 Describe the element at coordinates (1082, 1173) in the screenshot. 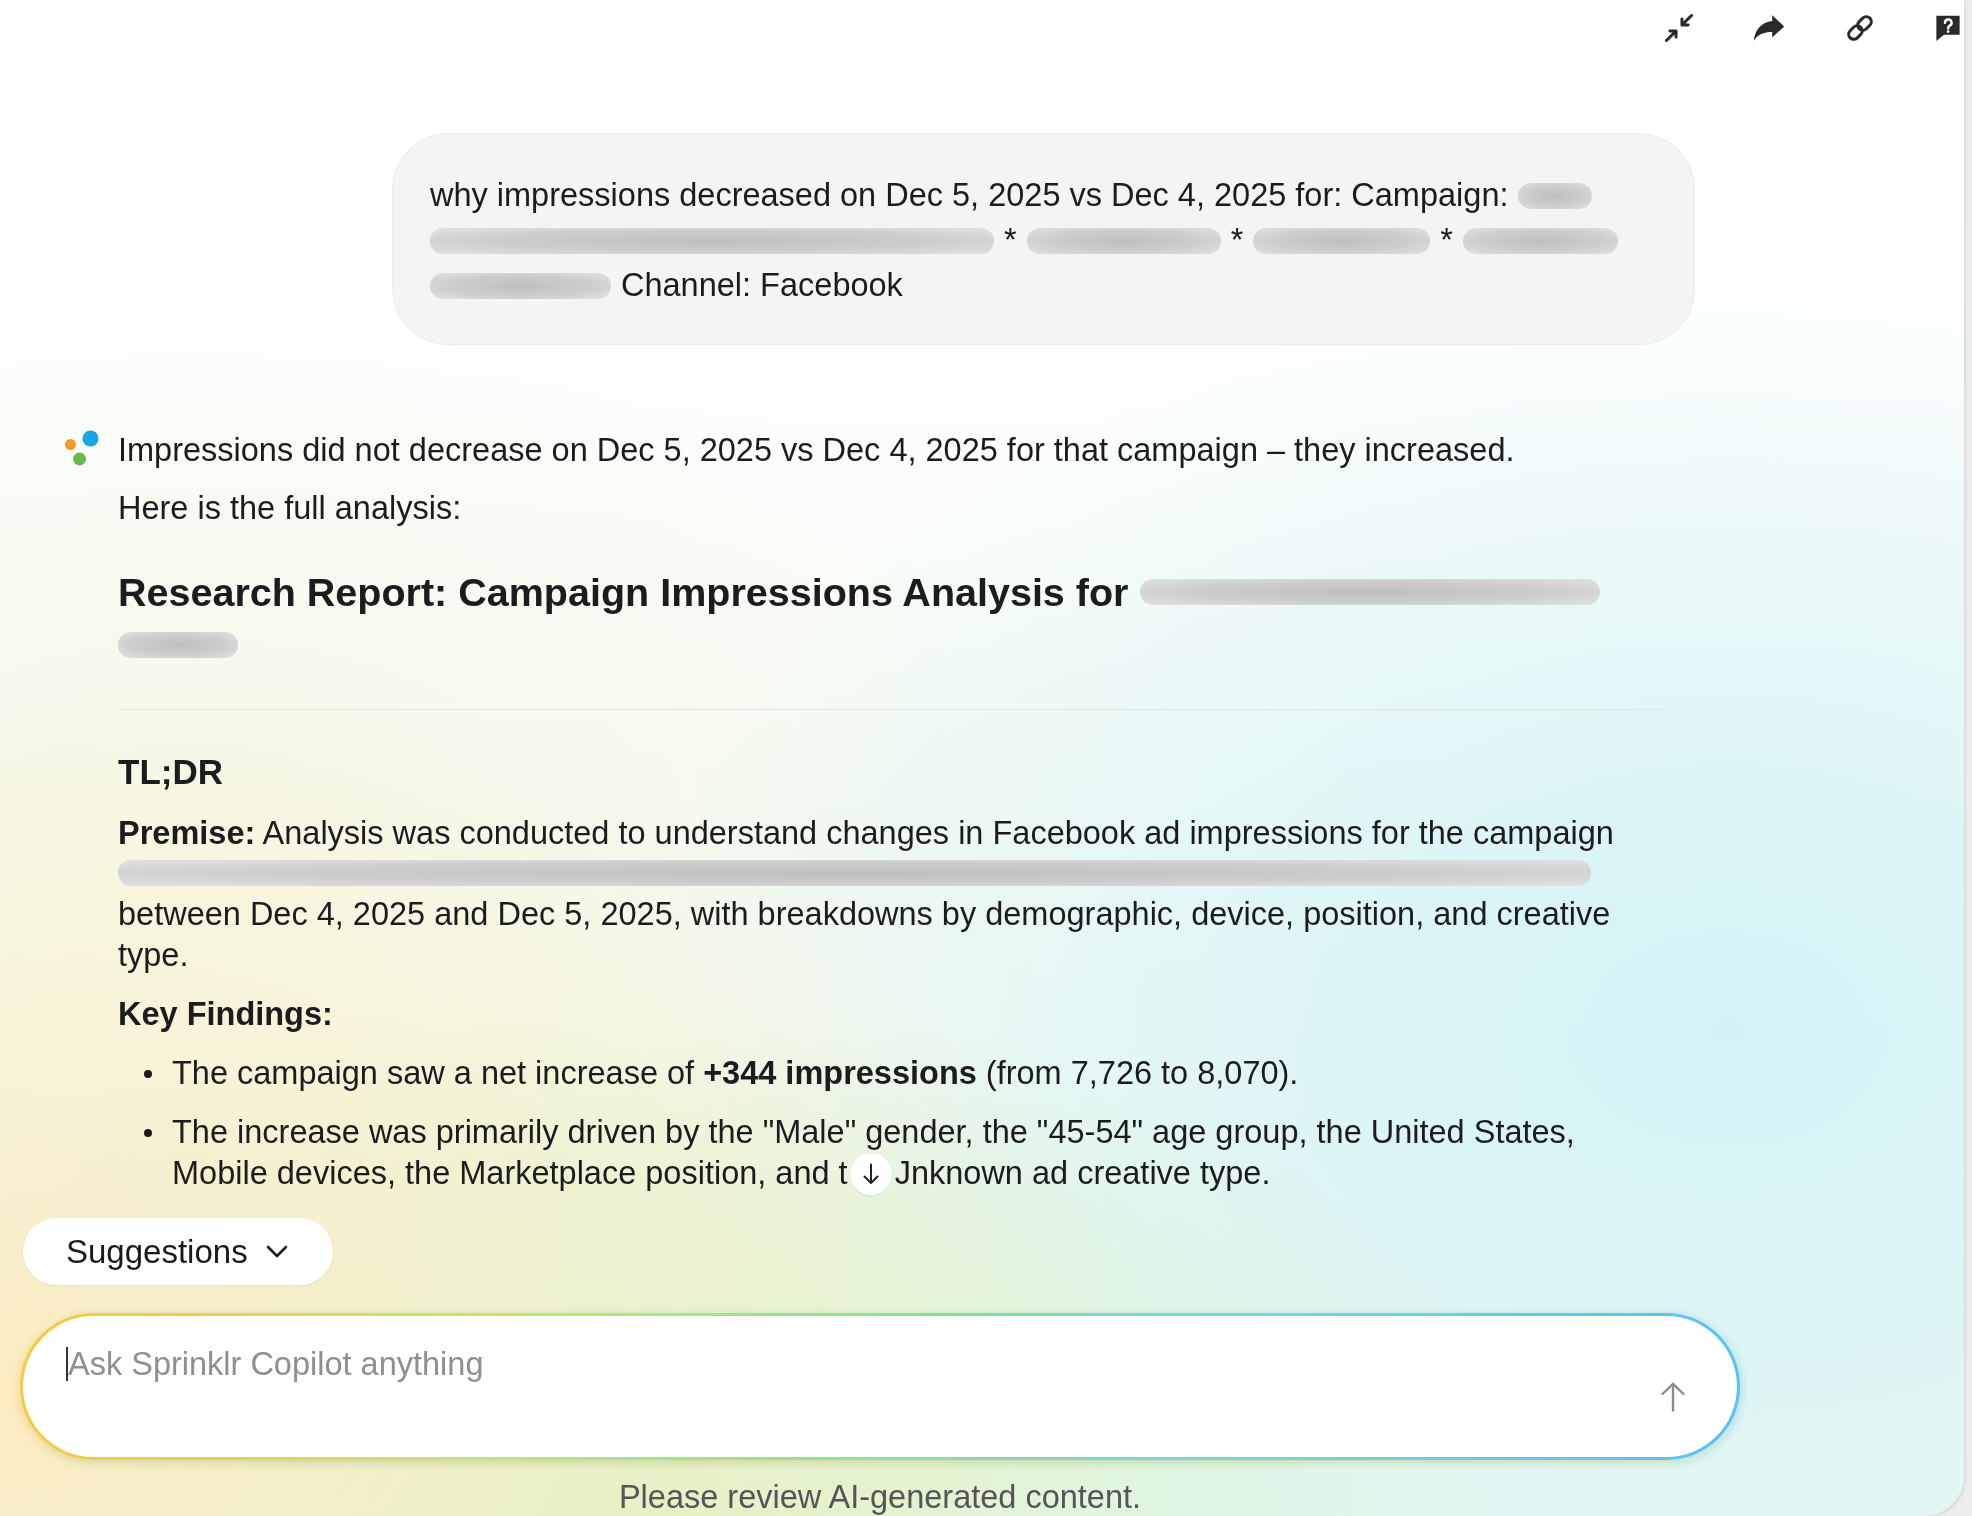

I see `list-item-text: Jnknown ad creative type.` at that location.